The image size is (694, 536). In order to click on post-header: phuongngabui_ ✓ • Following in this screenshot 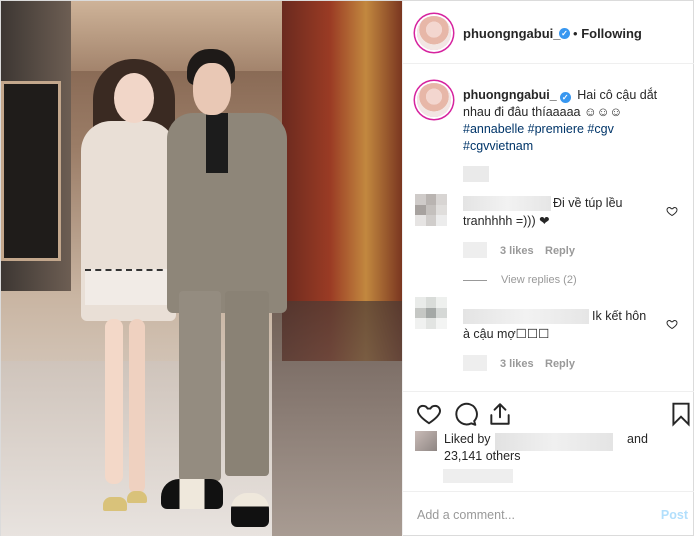, I will do `click(548, 32)`.